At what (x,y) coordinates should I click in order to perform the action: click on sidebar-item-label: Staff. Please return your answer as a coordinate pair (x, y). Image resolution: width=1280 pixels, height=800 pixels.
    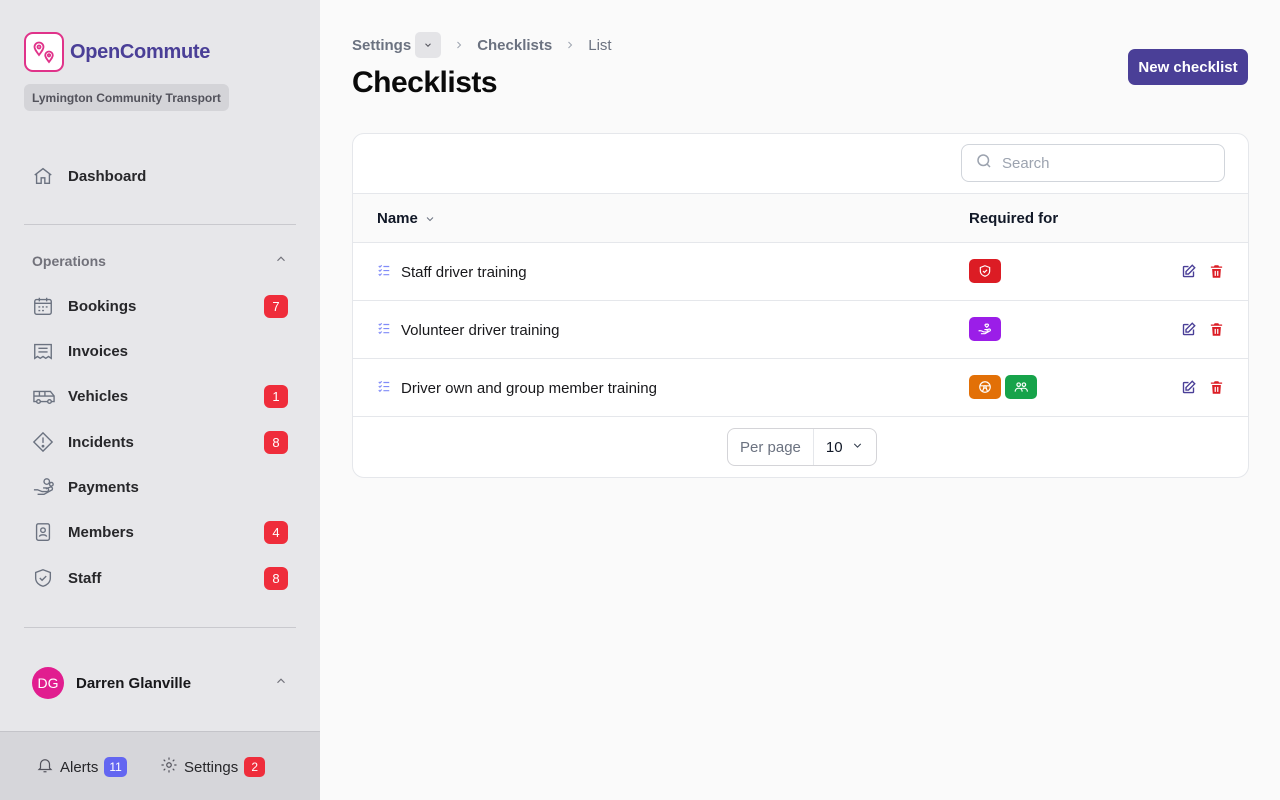
    Looking at the image, I should click on (85, 578).